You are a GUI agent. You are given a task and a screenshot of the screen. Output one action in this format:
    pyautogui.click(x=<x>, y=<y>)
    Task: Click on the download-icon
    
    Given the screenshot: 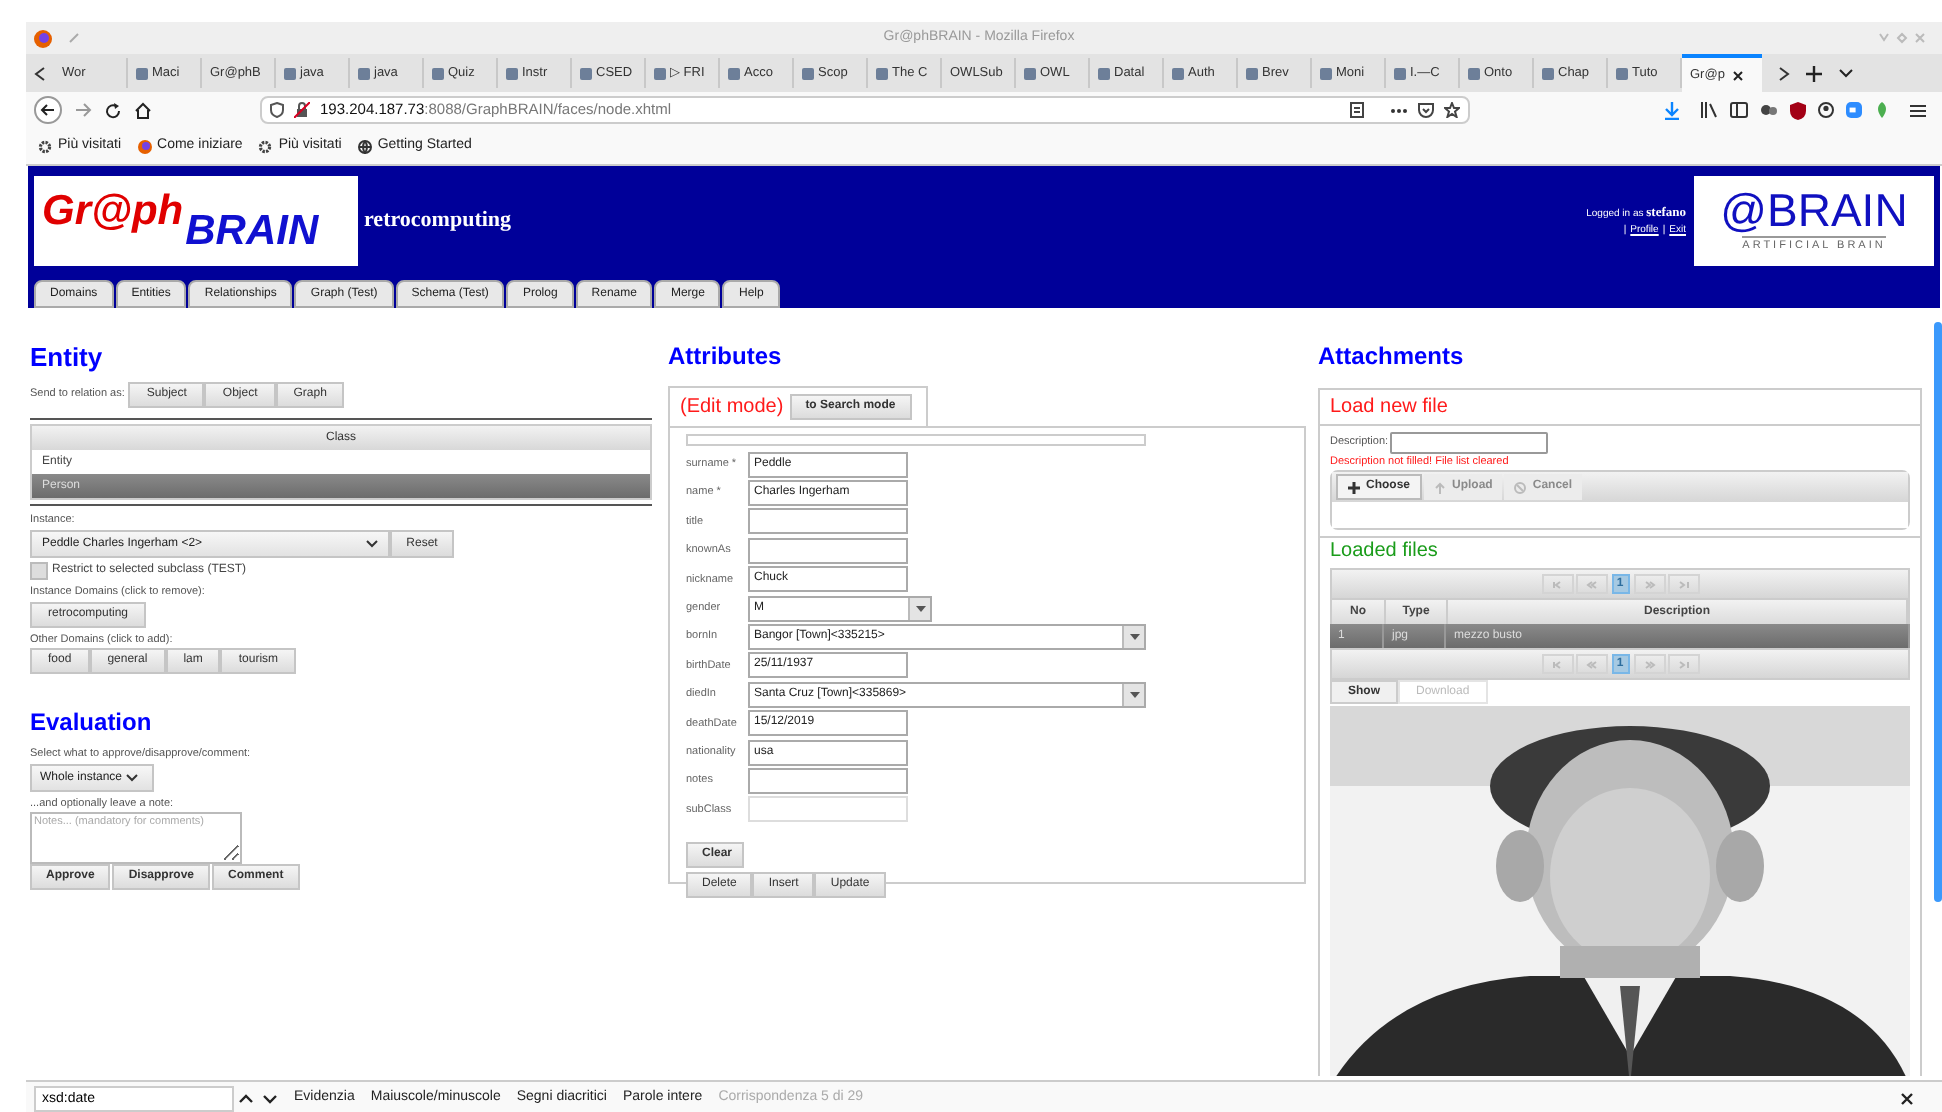 What is the action you would take?
    pyautogui.click(x=1672, y=110)
    